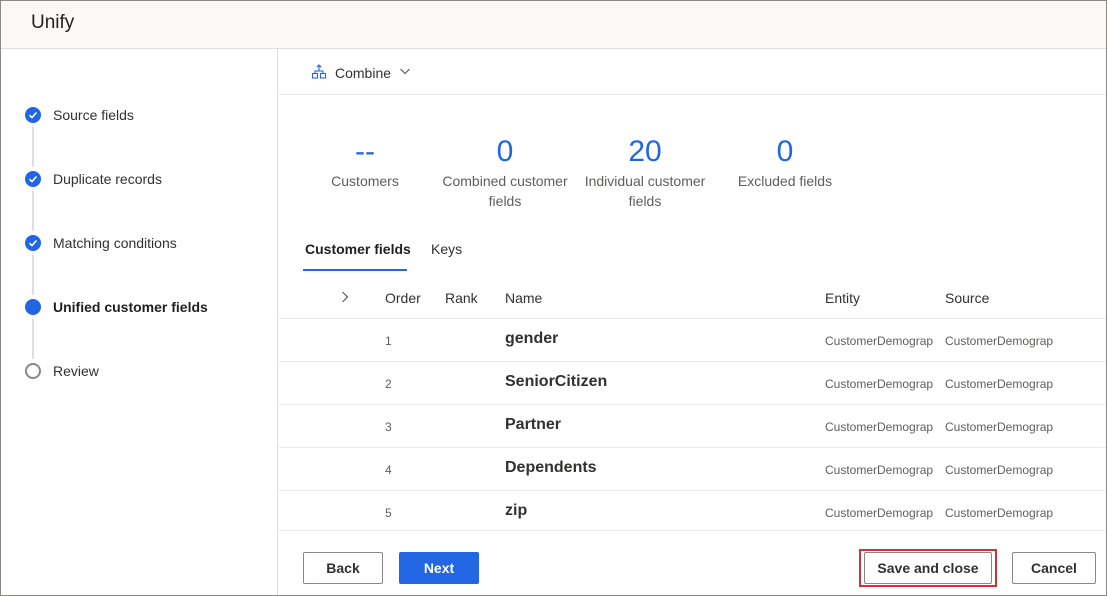  I want to click on step-matching-conditions: Matching conditions, so click(139, 243).